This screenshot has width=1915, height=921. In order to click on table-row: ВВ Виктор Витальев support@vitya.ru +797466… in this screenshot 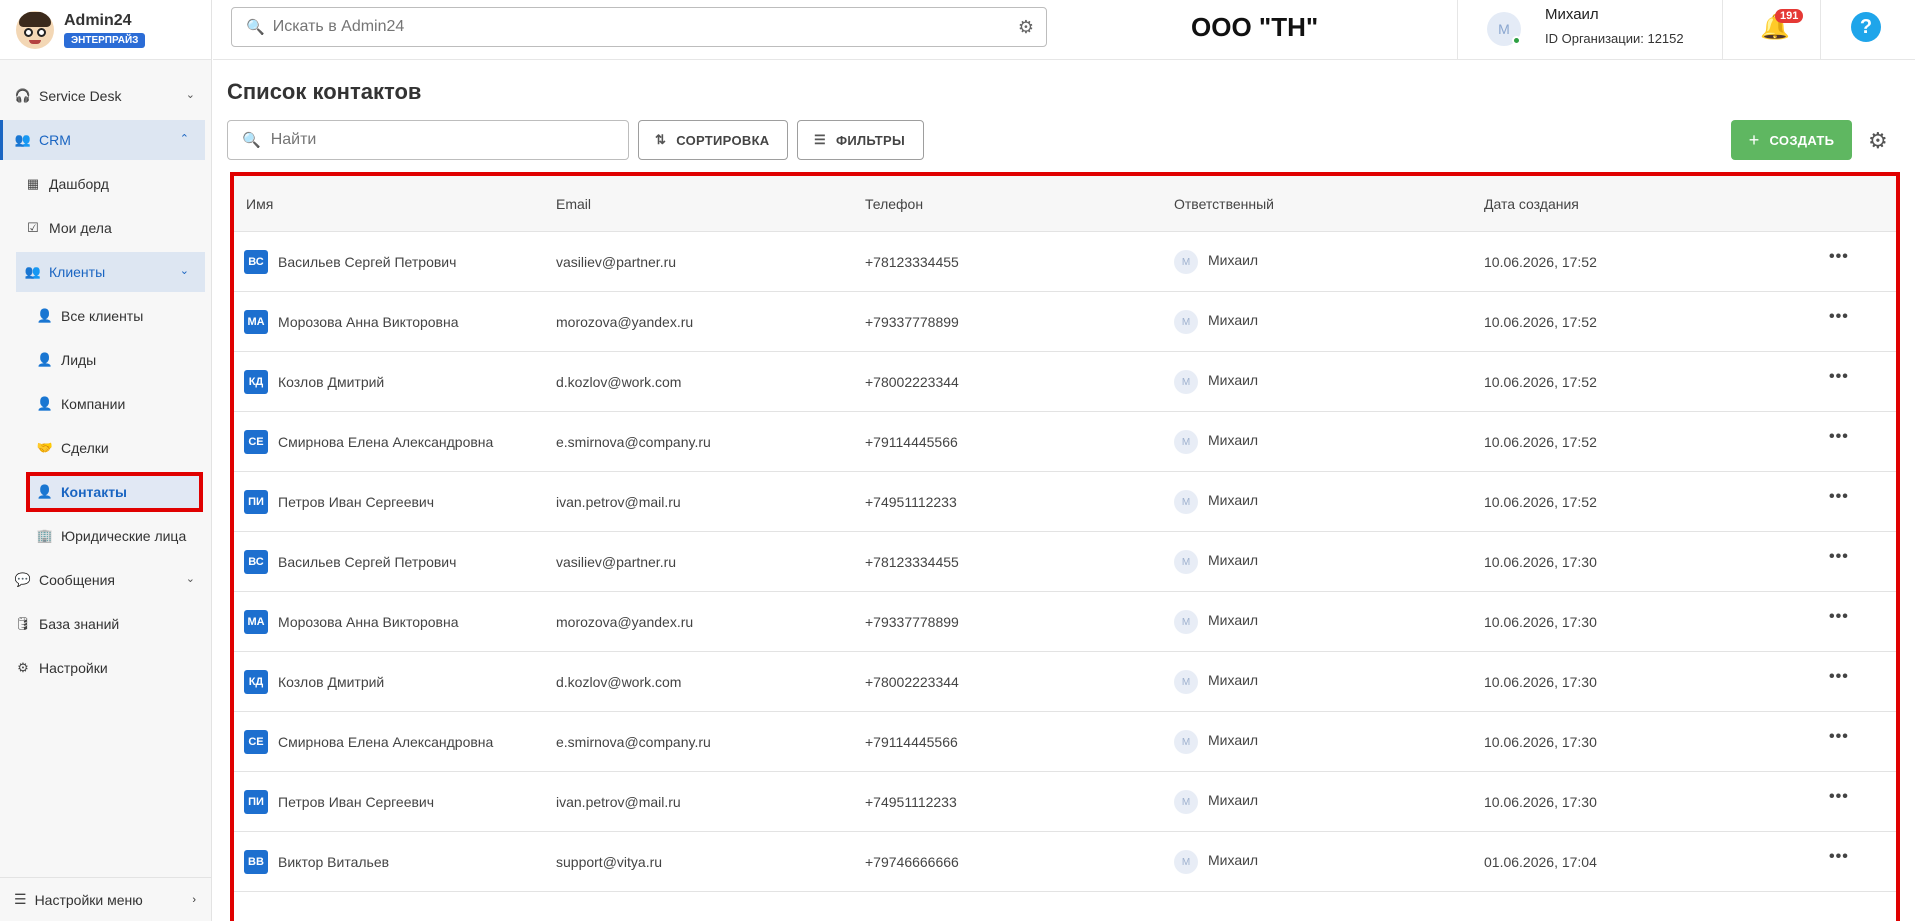, I will do `click(1065, 862)`.